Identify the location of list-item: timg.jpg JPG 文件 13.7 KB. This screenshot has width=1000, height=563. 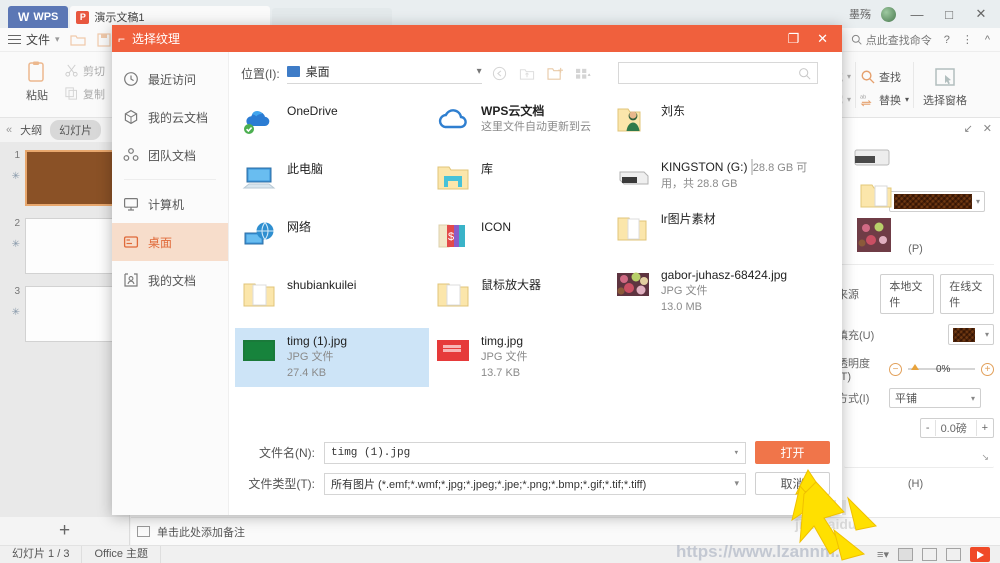
(524, 357).